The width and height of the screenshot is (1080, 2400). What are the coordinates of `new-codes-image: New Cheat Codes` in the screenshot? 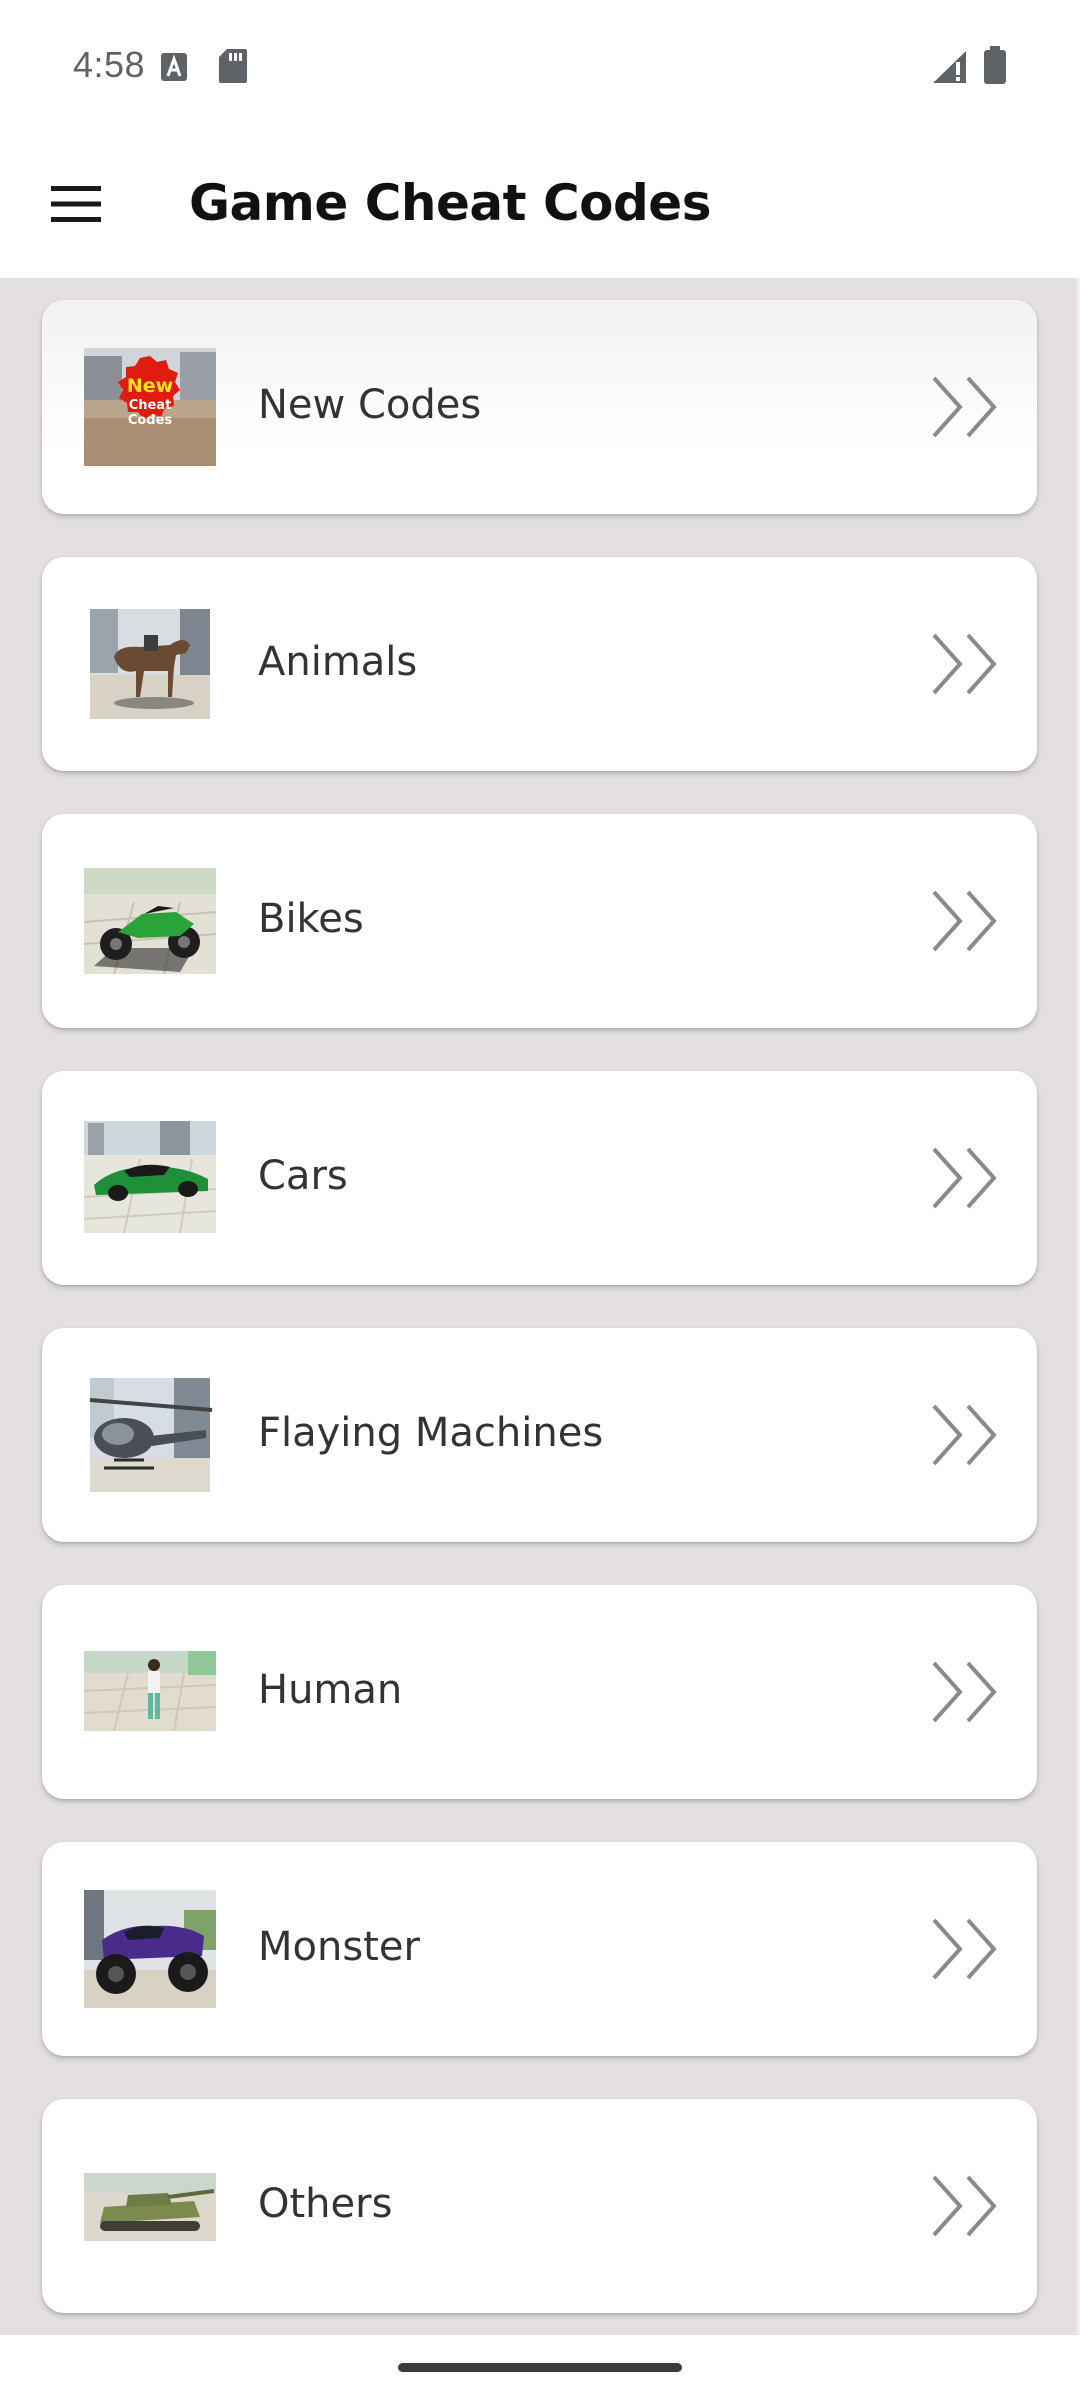 It's located at (150, 407).